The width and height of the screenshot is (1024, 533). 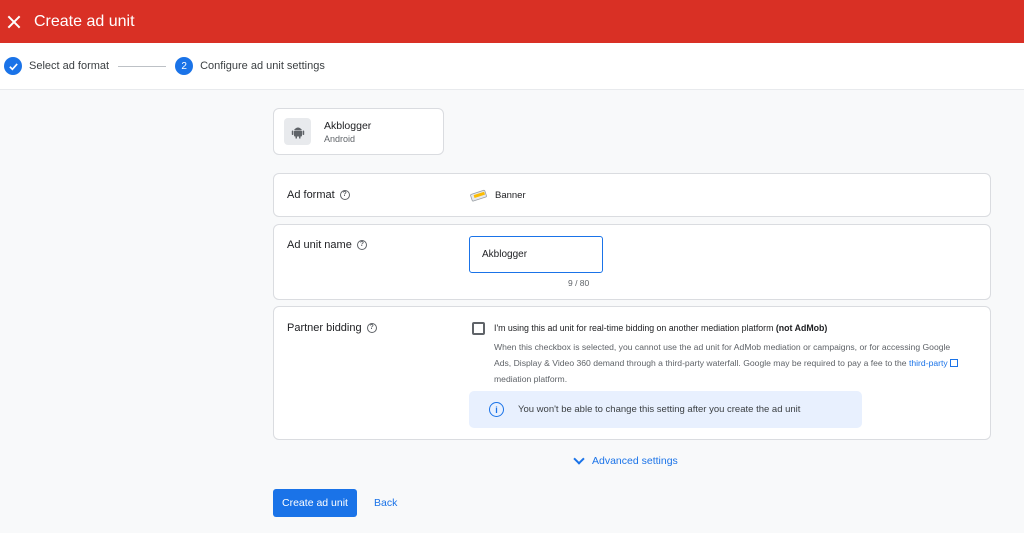 I want to click on step-label: Configure ad unit settings, so click(x=262, y=66).